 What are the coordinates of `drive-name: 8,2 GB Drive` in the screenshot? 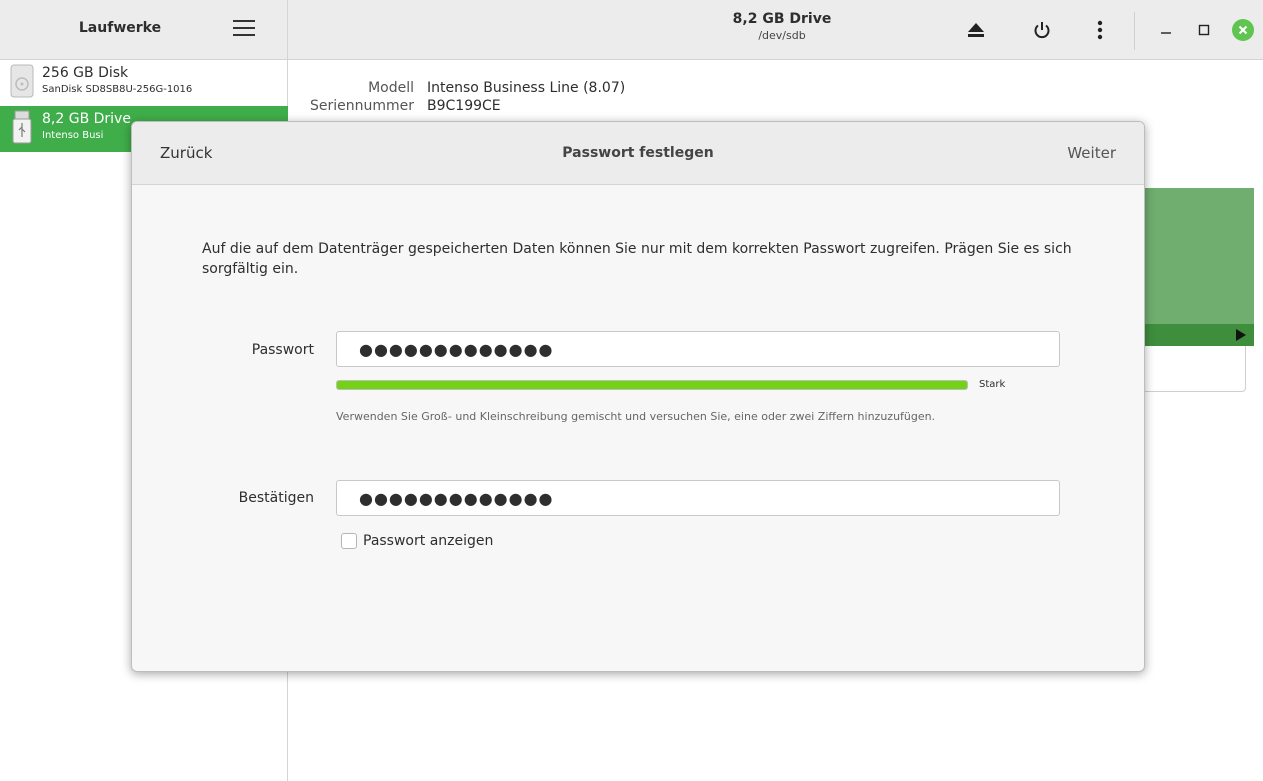 It's located at (86, 119).